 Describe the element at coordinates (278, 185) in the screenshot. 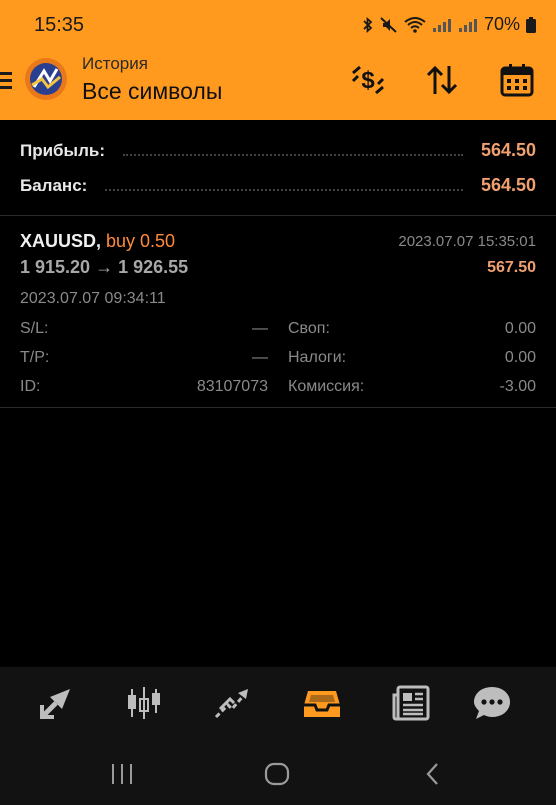

I see `balance-row: Баланс: 564.50` at that location.